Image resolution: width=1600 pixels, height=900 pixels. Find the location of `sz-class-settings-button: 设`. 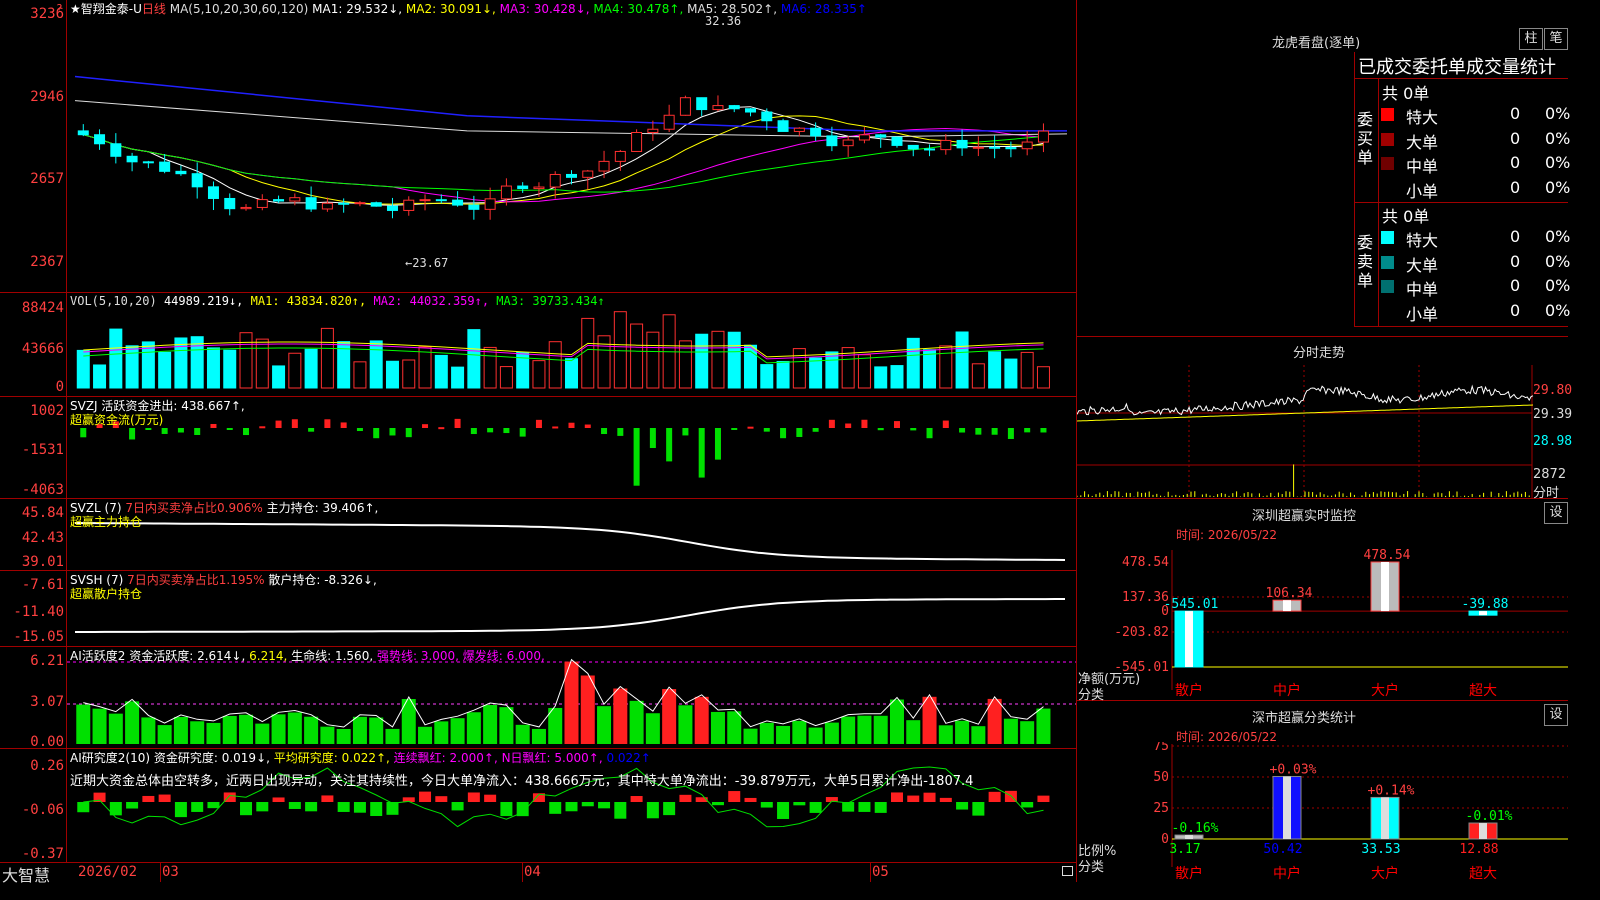

sz-class-settings-button: 设 is located at coordinates (1556, 715).